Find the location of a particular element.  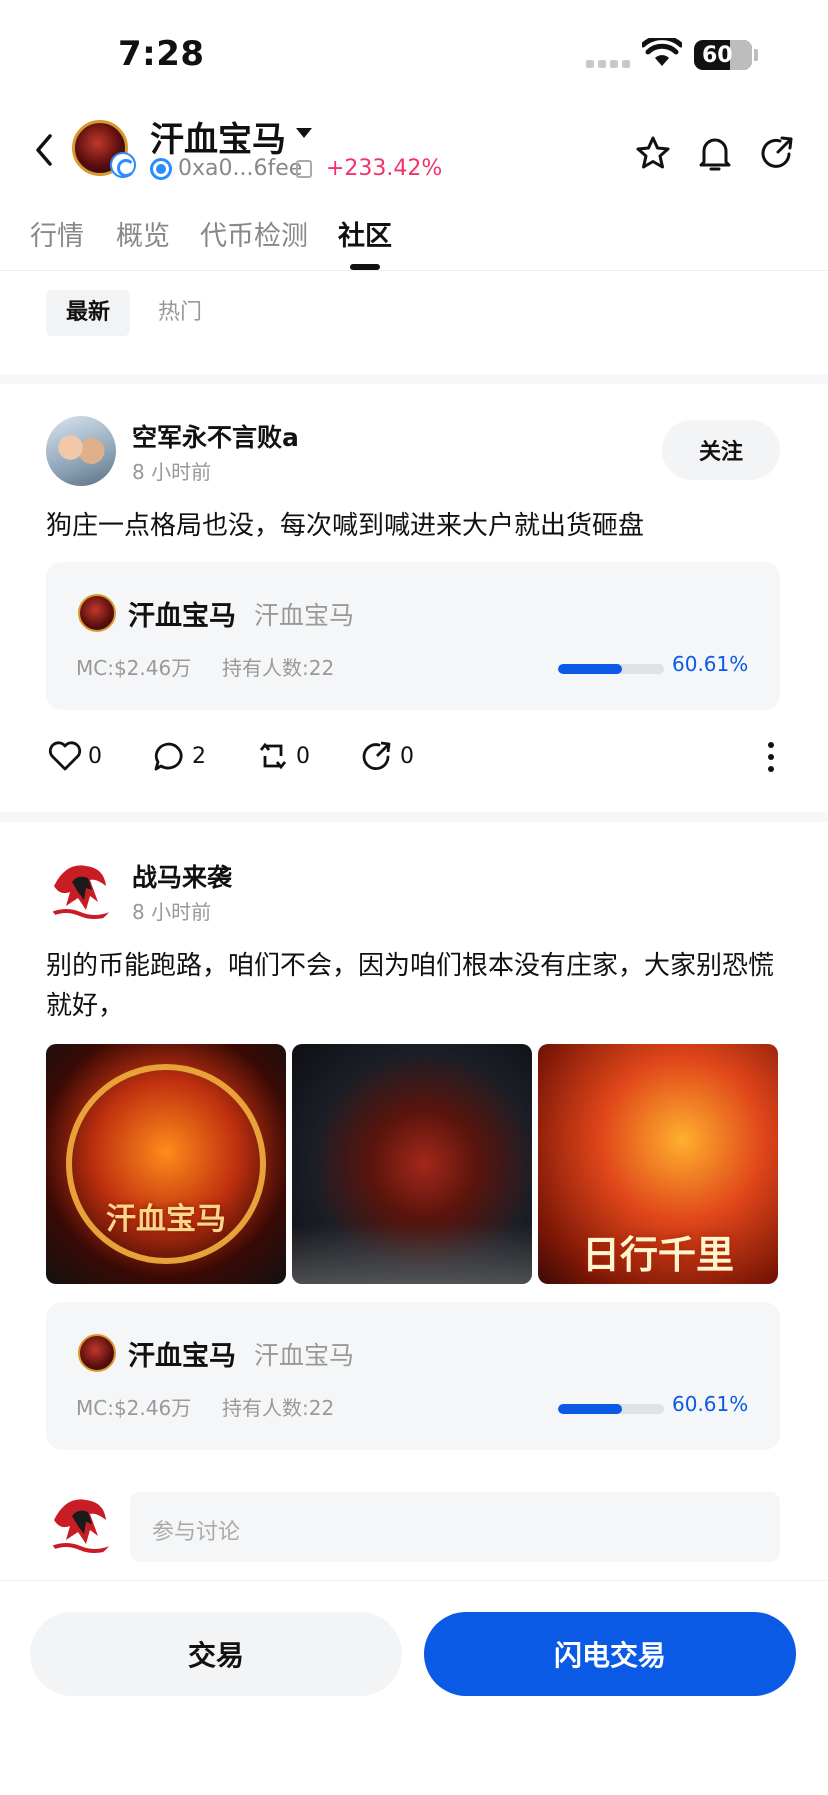

post-author: 空军永不言败a is located at coordinates (215, 436).